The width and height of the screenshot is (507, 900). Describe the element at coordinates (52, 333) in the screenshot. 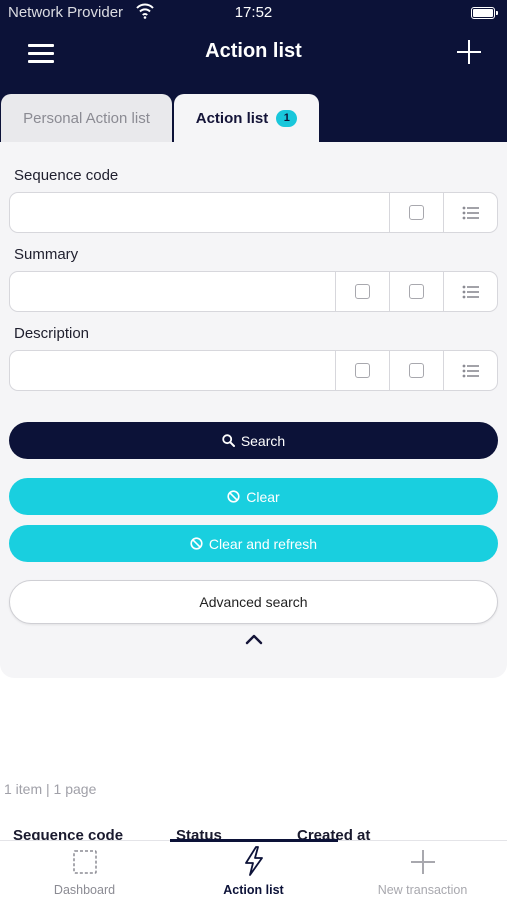

I see `description-label: Description` at that location.